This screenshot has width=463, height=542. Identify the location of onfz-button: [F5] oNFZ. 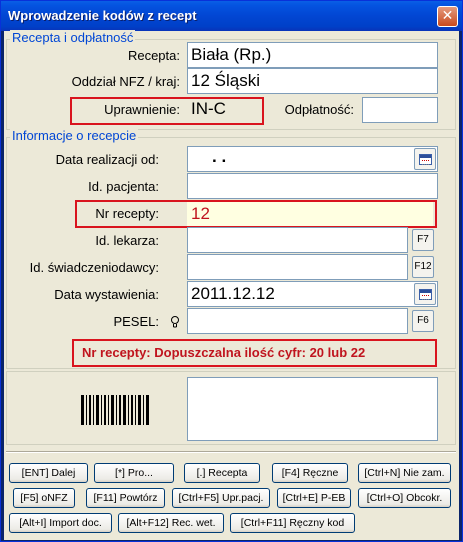
(44, 498).